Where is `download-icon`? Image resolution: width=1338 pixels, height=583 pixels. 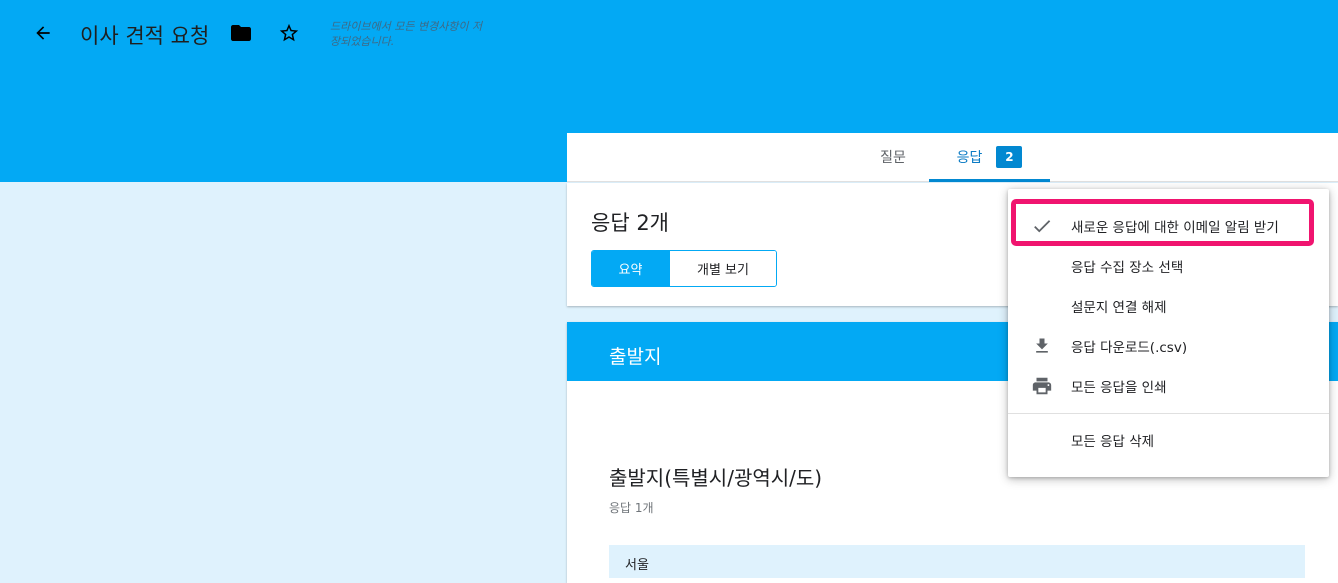 download-icon is located at coordinates (1042, 346).